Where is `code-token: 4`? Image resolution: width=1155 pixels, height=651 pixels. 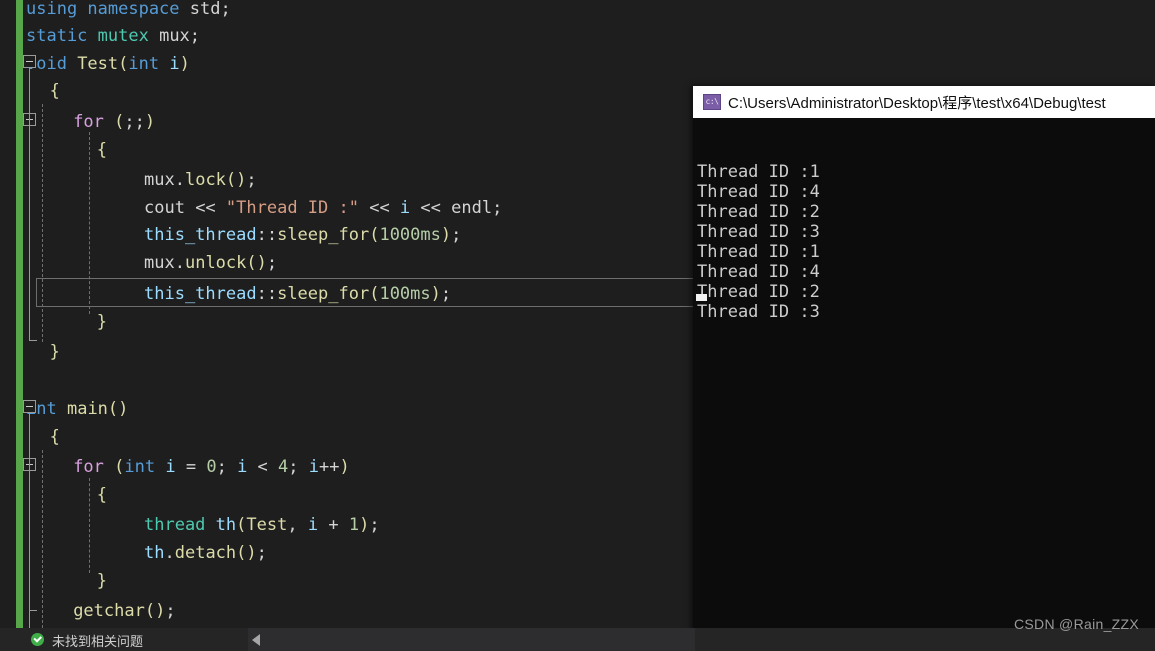 code-token: 4 is located at coordinates (283, 467).